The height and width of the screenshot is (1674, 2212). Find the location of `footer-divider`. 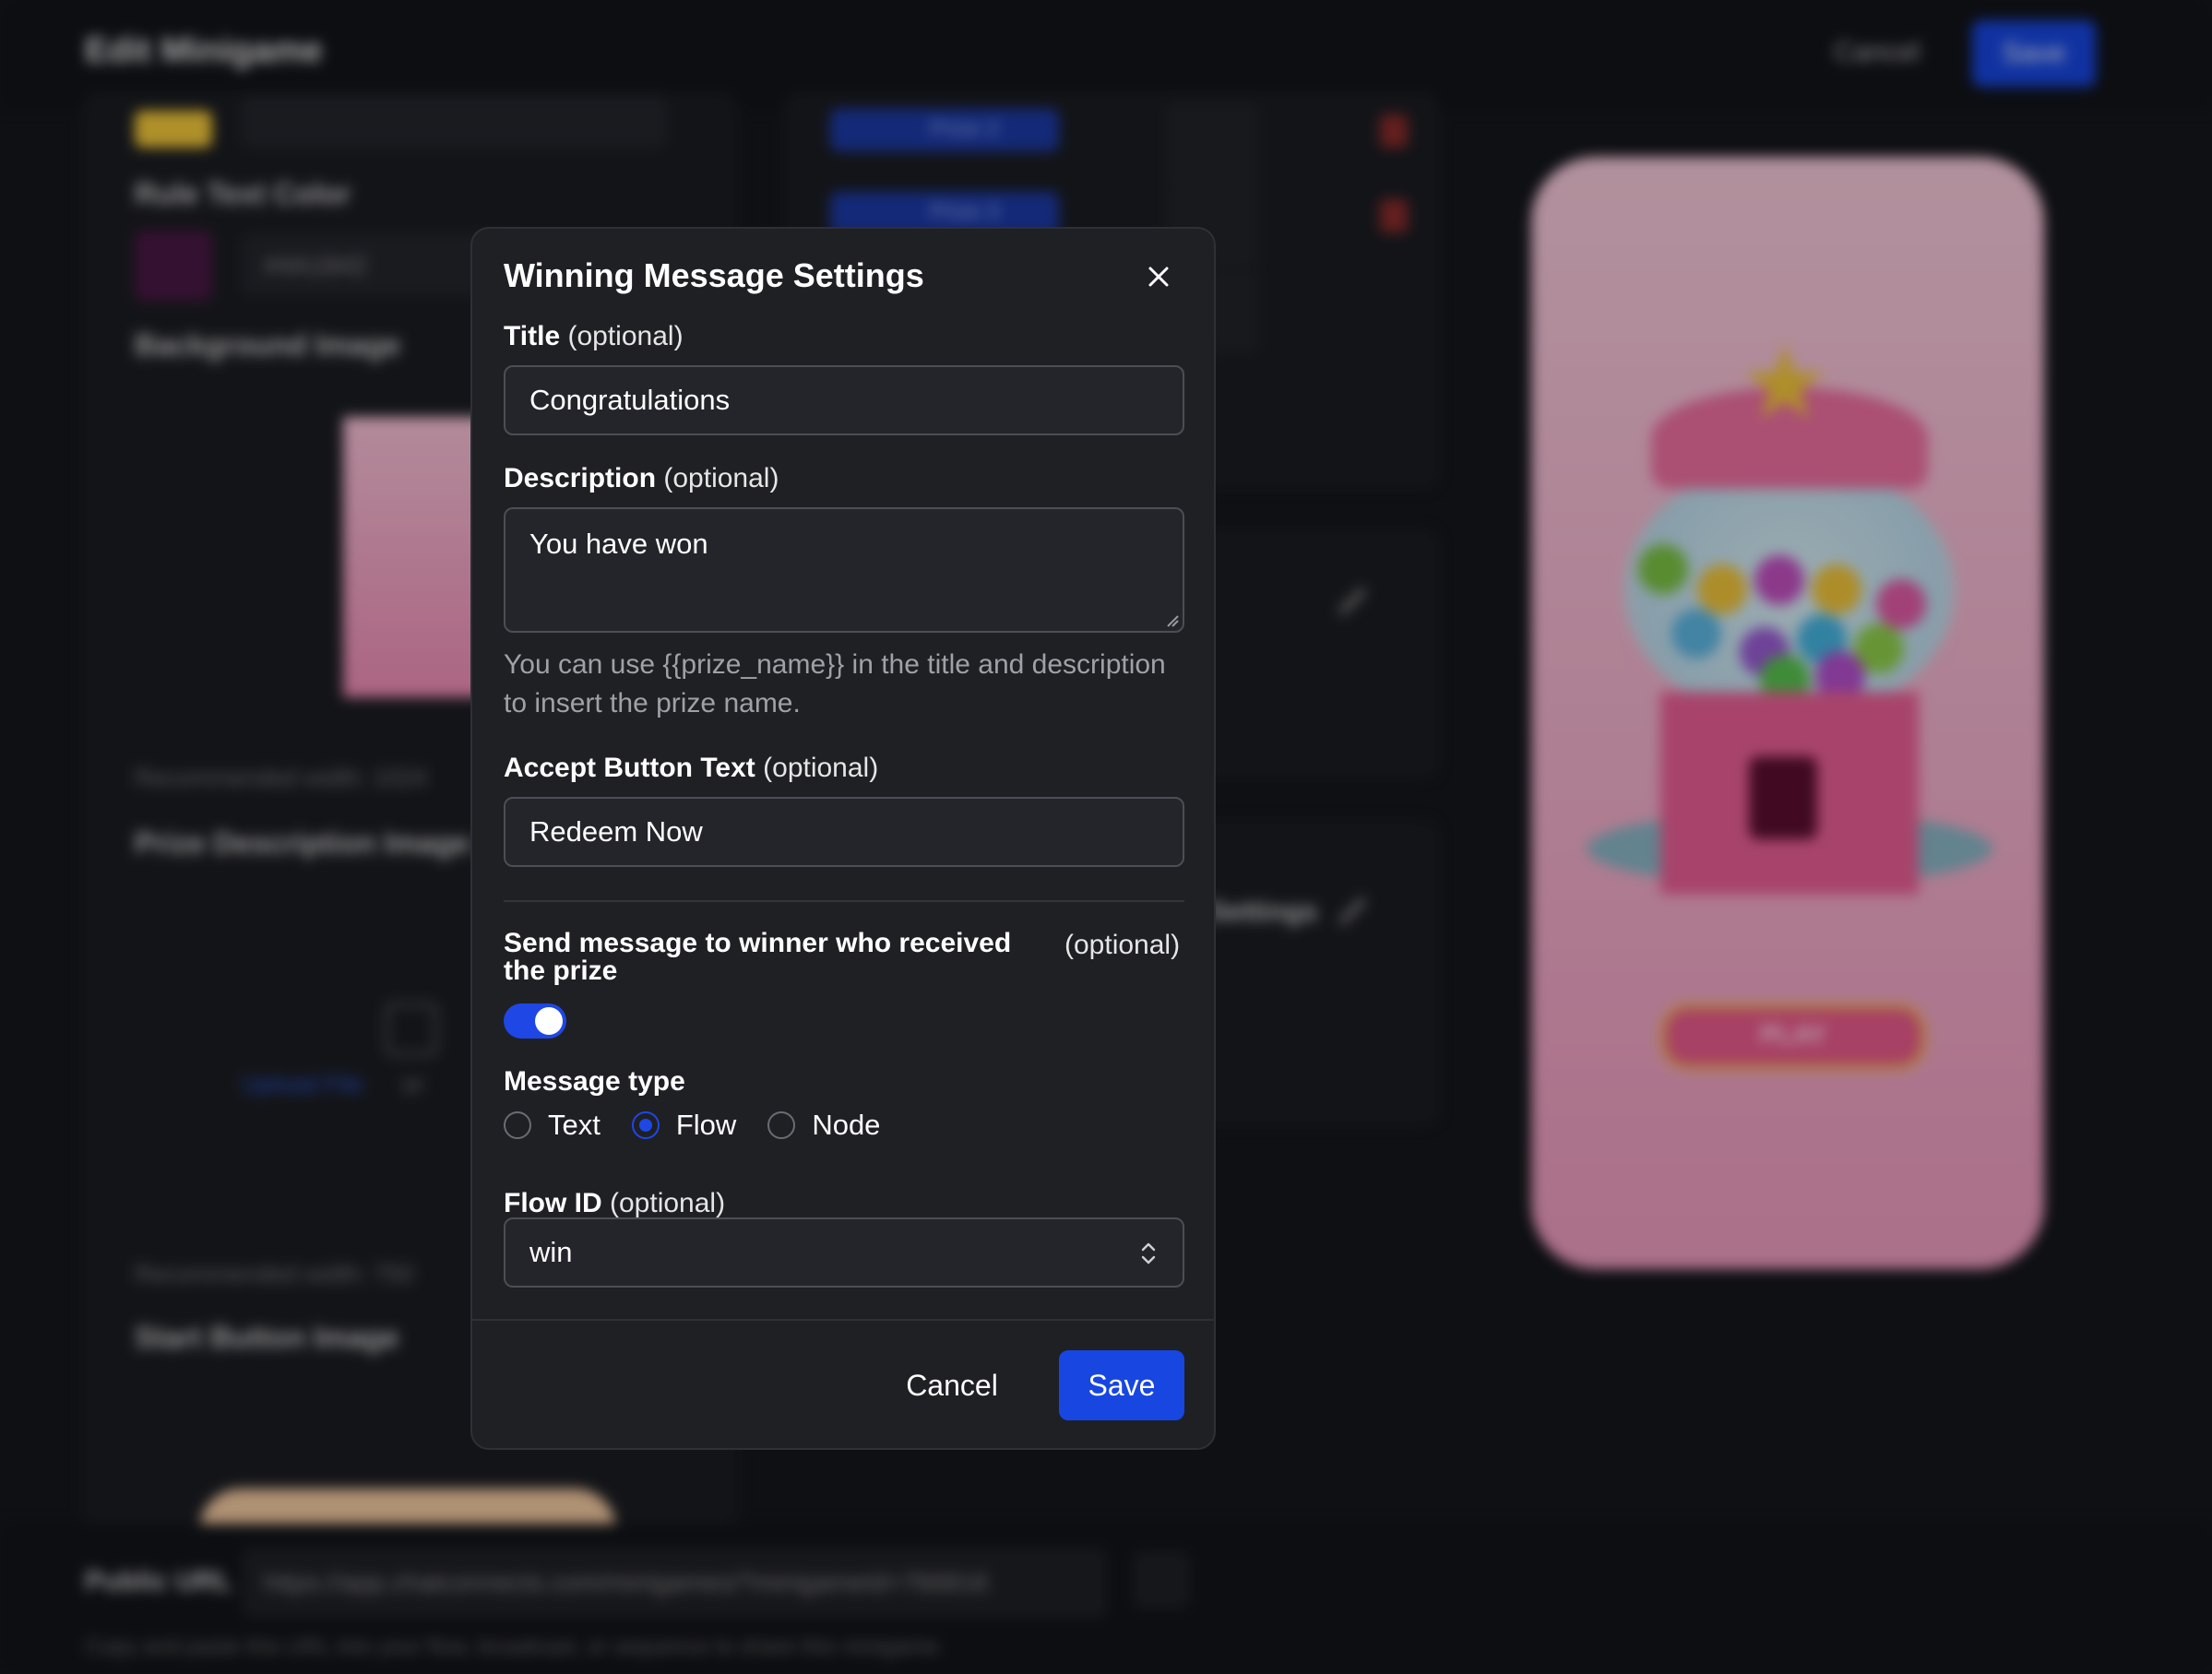

footer-divider is located at coordinates (843, 1320).